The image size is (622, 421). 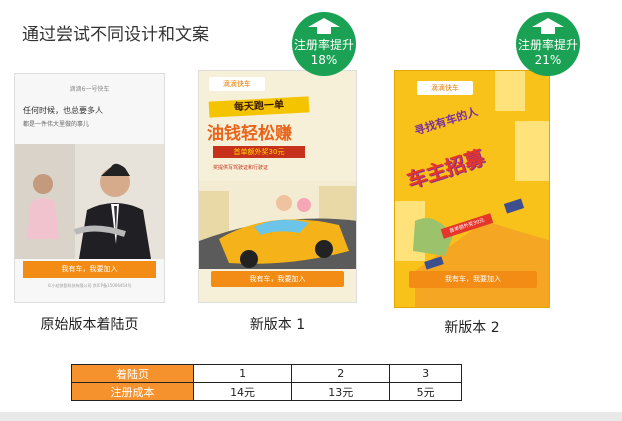 I want to click on table-row: 注册成本 14元 13元 5元, so click(x=266, y=391).